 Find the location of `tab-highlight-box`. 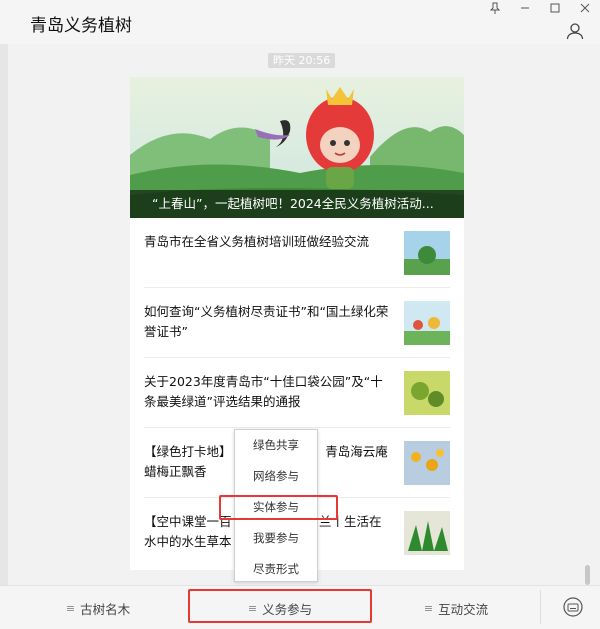

tab-highlight-box is located at coordinates (280, 606).